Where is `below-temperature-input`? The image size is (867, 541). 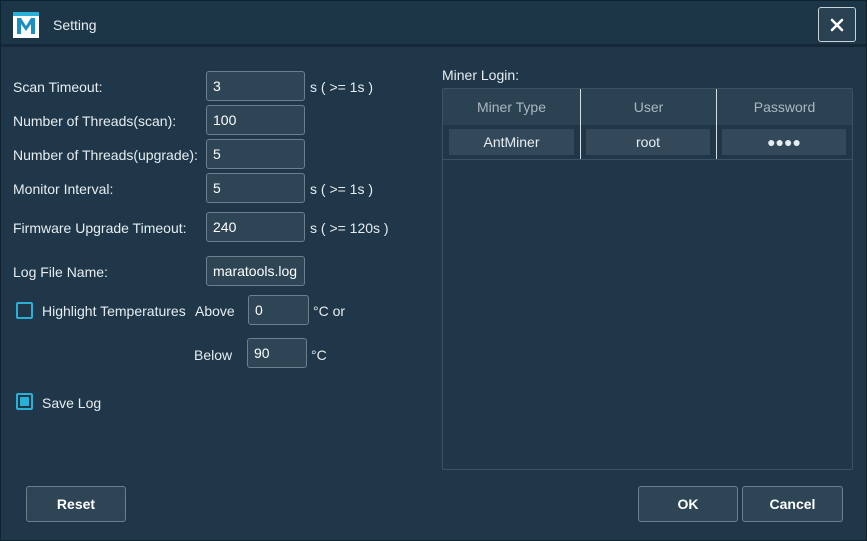 below-temperature-input is located at coordinates (277, 353).